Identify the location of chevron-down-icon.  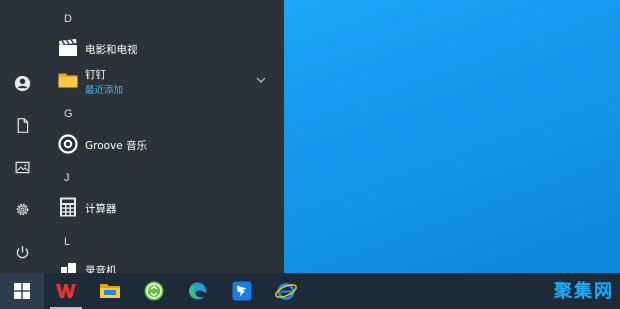
(261, 80).